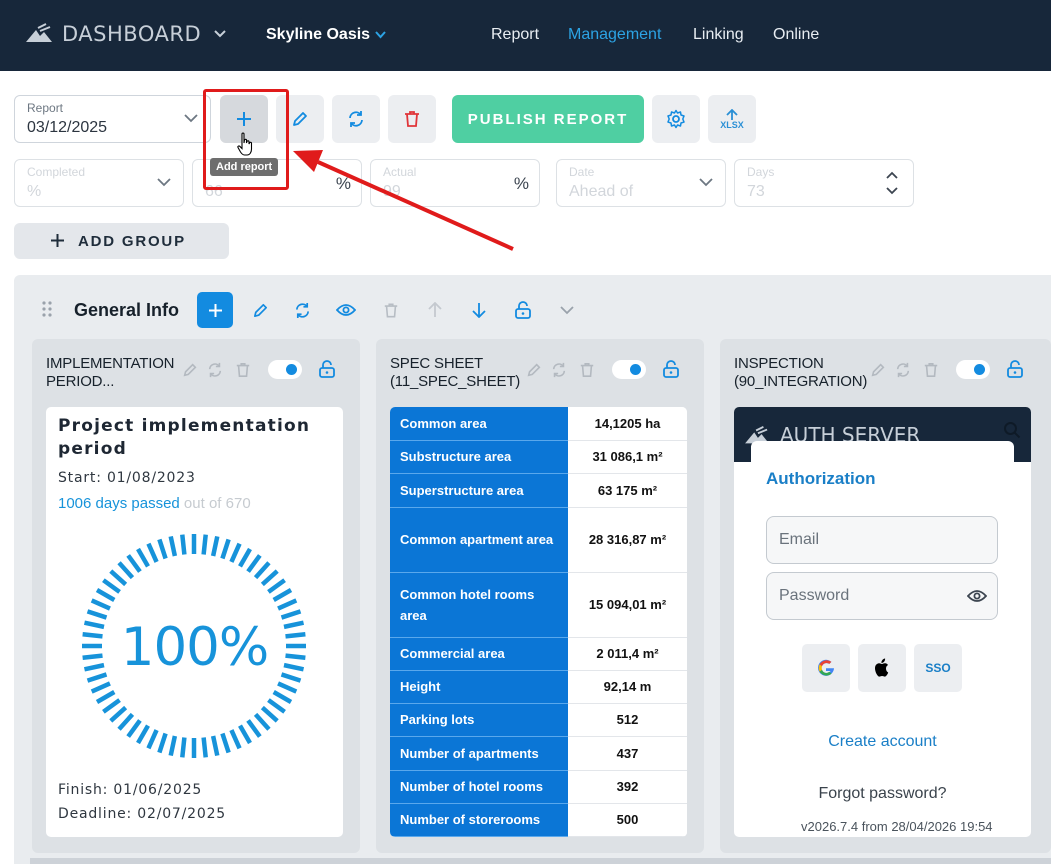 Image resolution: width=1051 pixels, height=864 pixels. I want to click on add-group-button: ADD GROUP, so click(121, 241).